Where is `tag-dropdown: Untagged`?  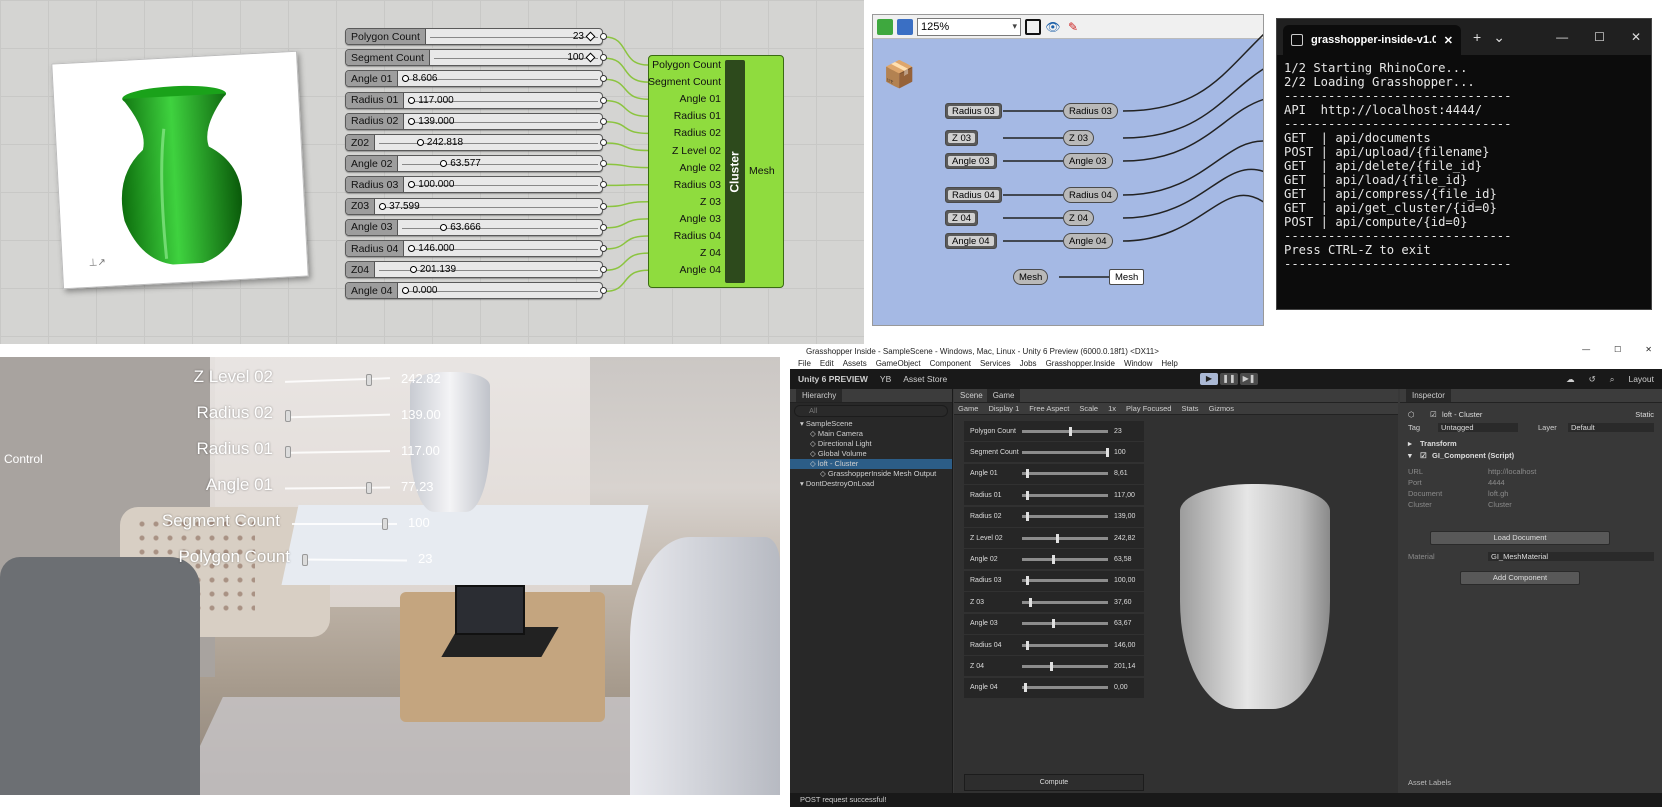 tag-dropdown: Untagged is located at coordinates (1478, 427).